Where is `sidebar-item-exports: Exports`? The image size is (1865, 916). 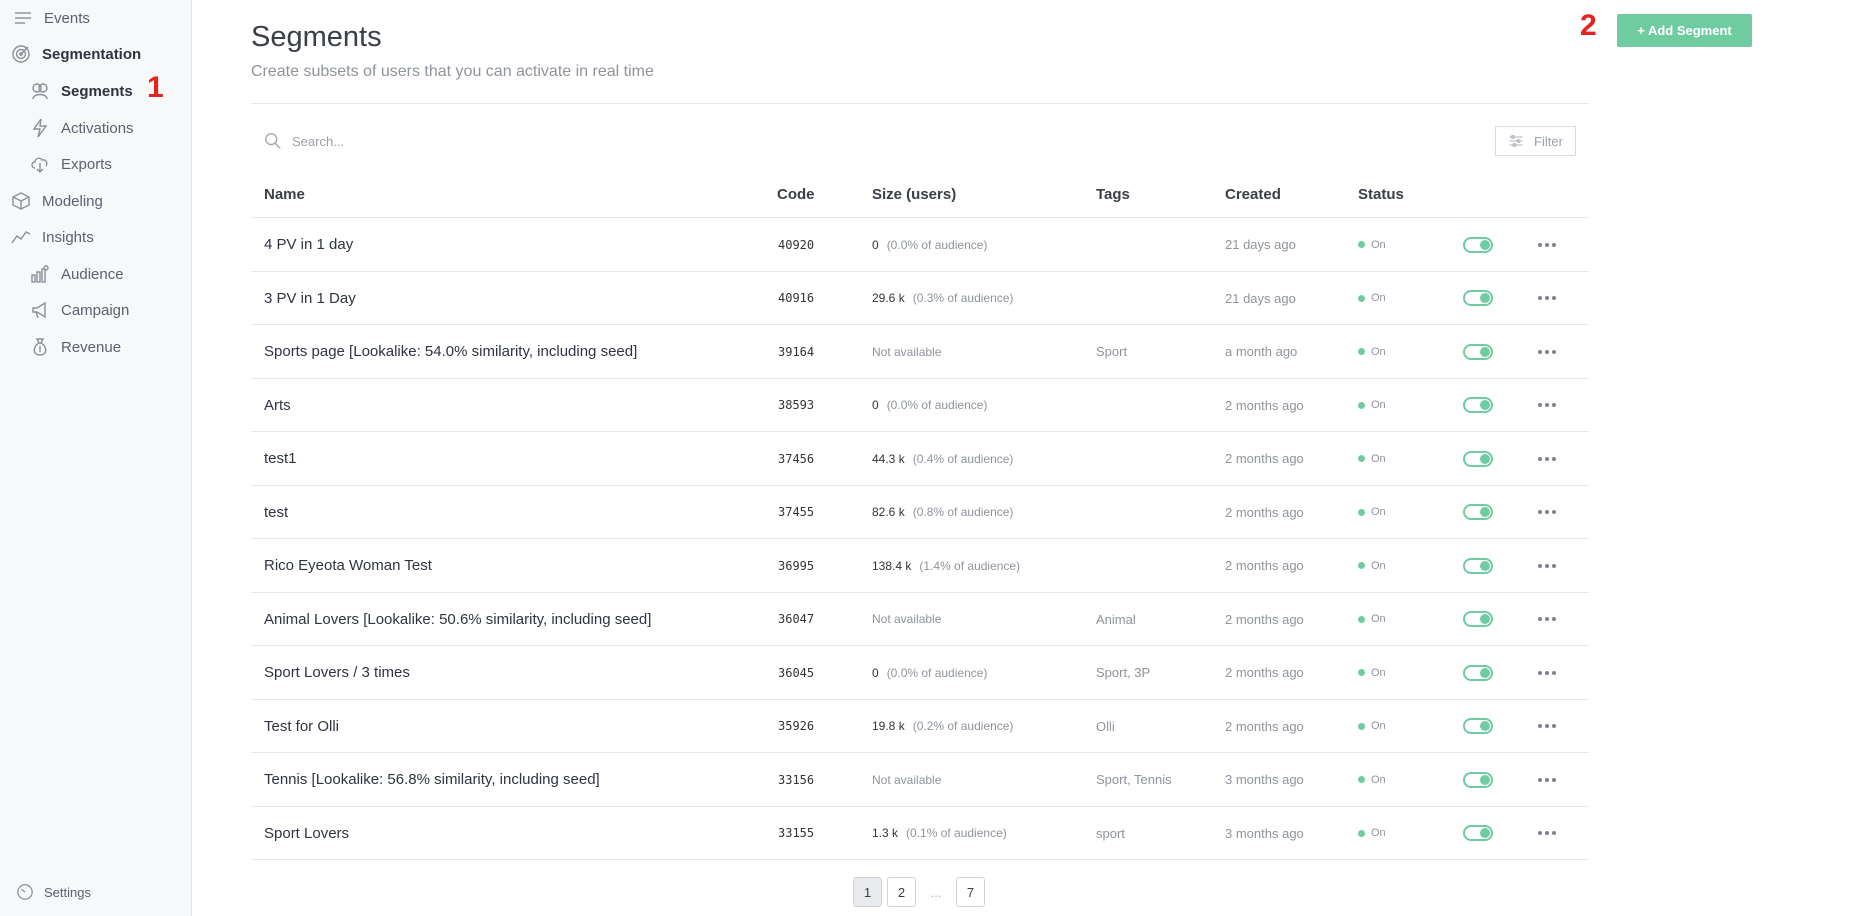 sidebar-item-exports: Exports is located at coordinates (70, 164).